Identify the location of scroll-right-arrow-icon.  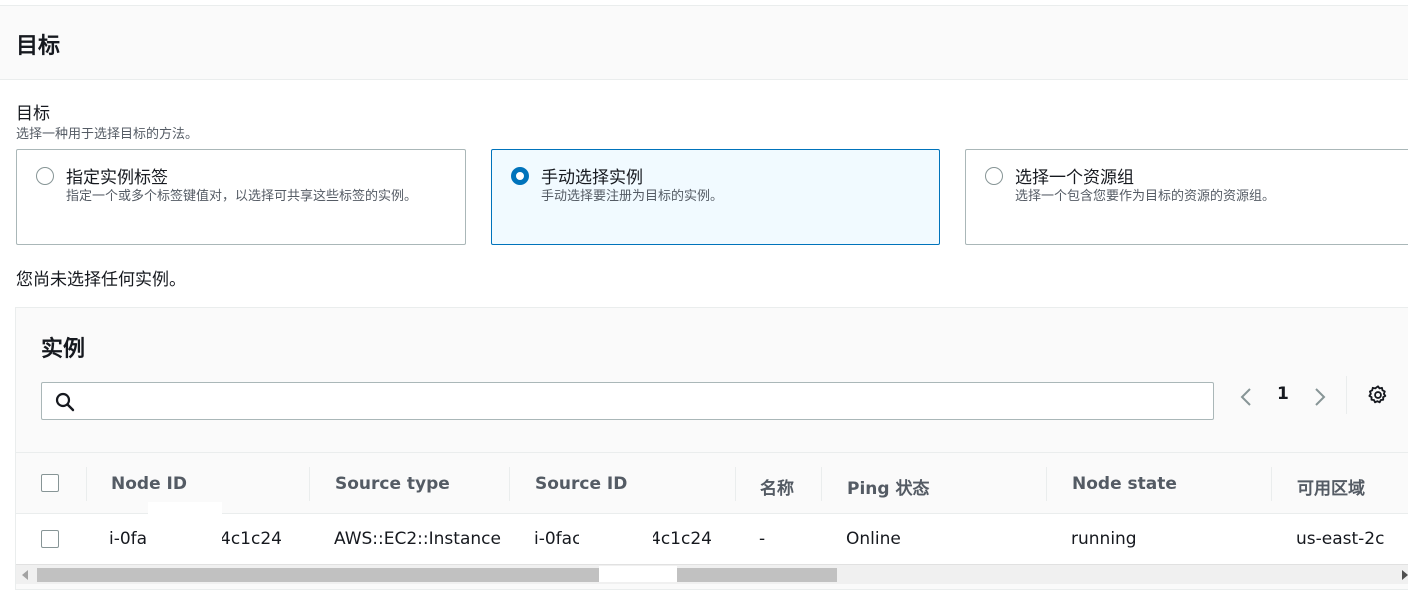
(1405, 575).